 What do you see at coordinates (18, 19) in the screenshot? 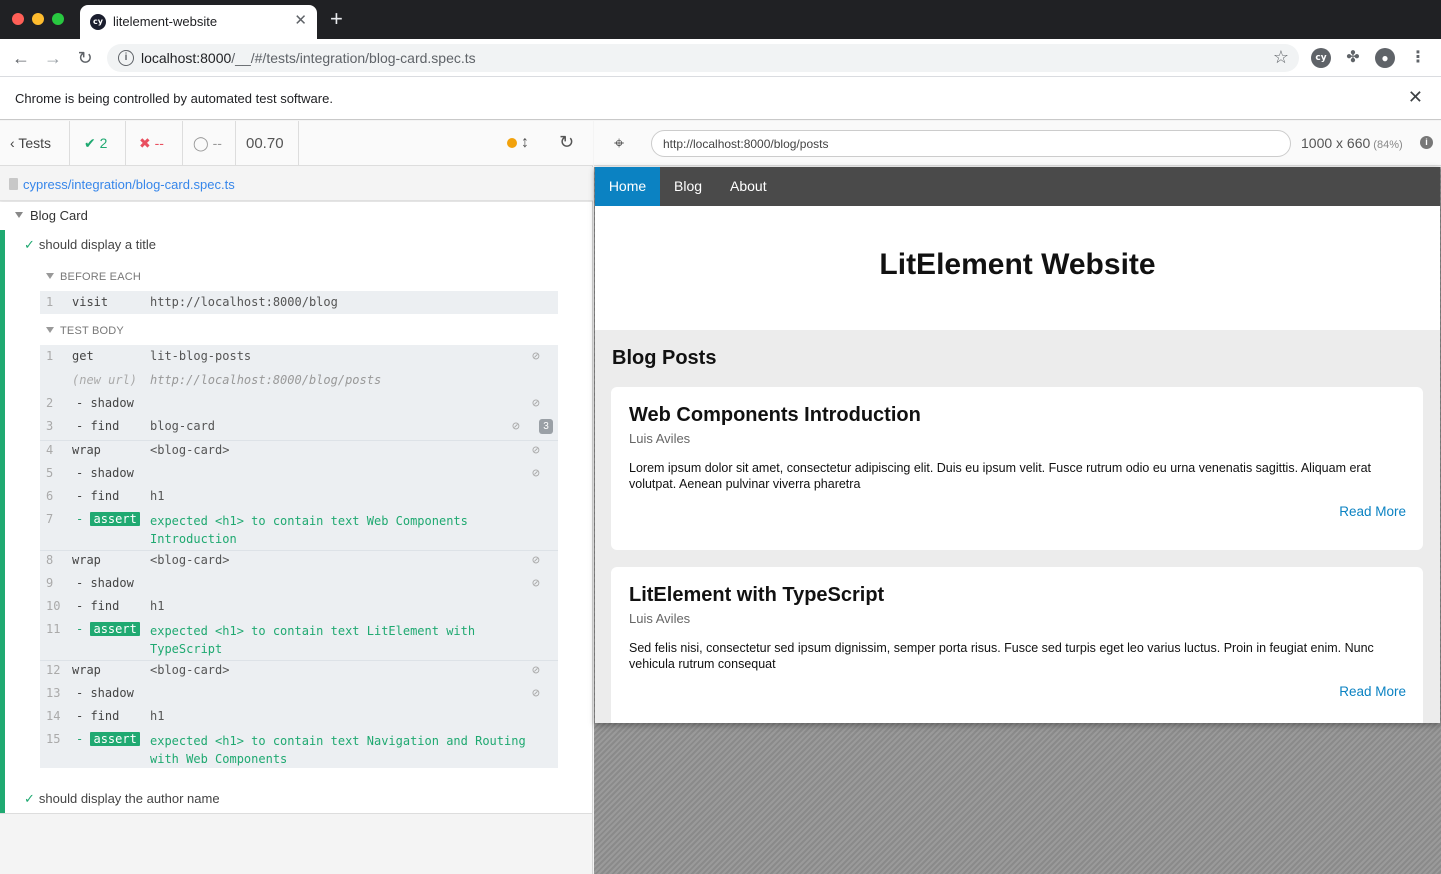
I see `close-window-button` at bounding box center [18, 19].